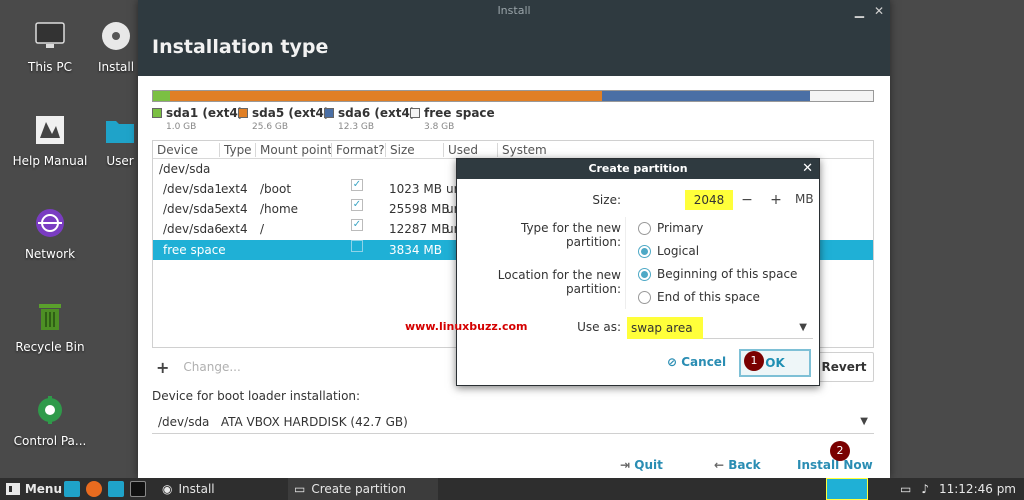 The width and height of the screenshot is (1024, 500). I want to click on file-manager-icon, so click(116, 489).